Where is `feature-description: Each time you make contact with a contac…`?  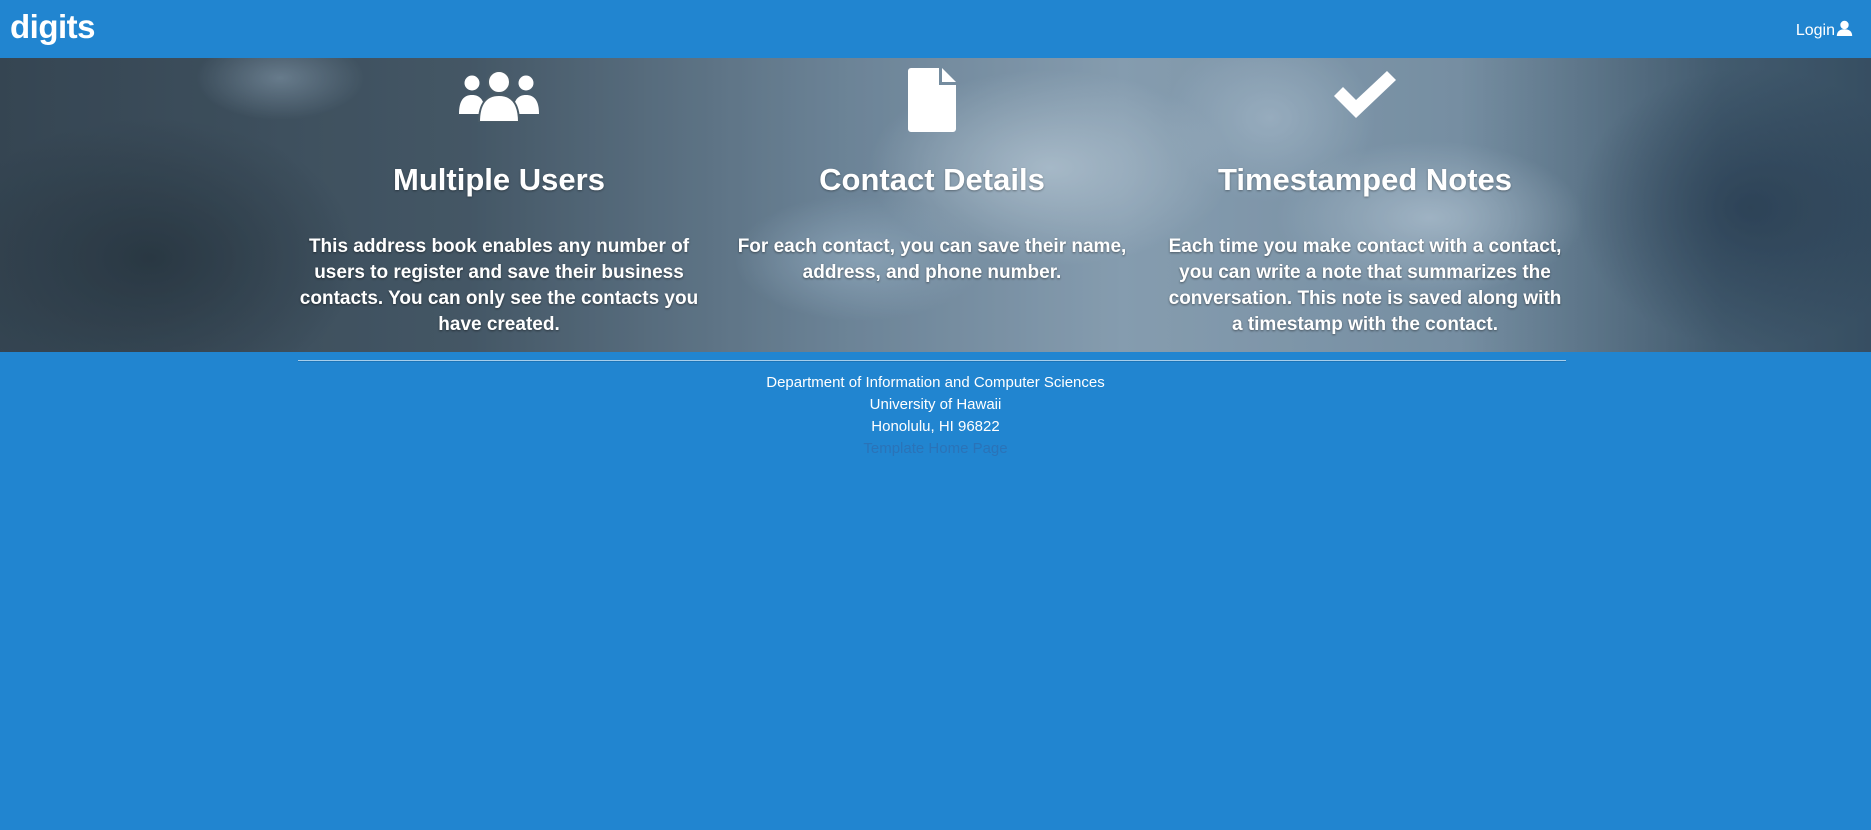 feature-description: Each time you make contact with a contac… is located at coordinates (1365, 285).